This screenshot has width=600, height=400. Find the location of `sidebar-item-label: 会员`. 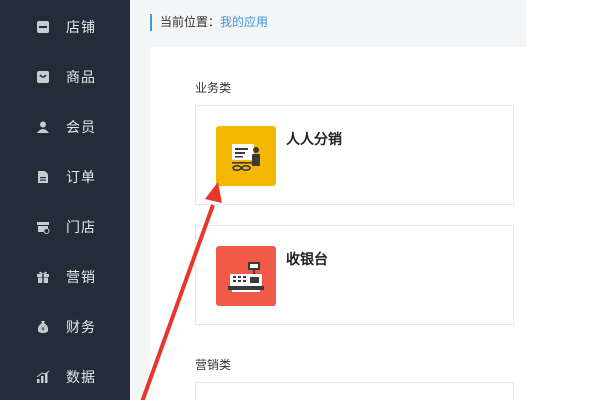

sidebar-item-label: 会员 is located at coordinates (81, 128).